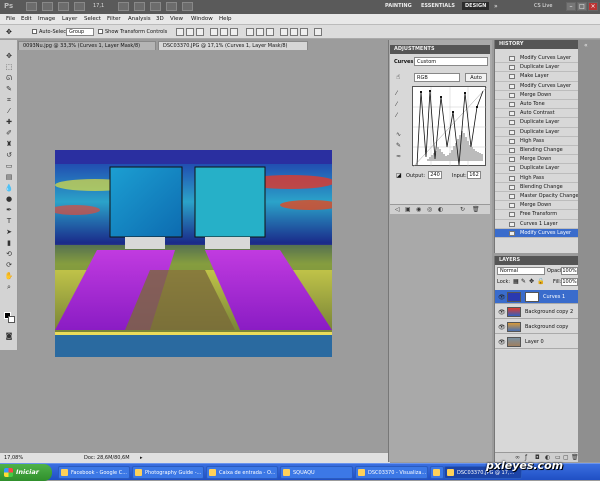  I want to click on blur-tool-icon: 💧, so click(9, 188).